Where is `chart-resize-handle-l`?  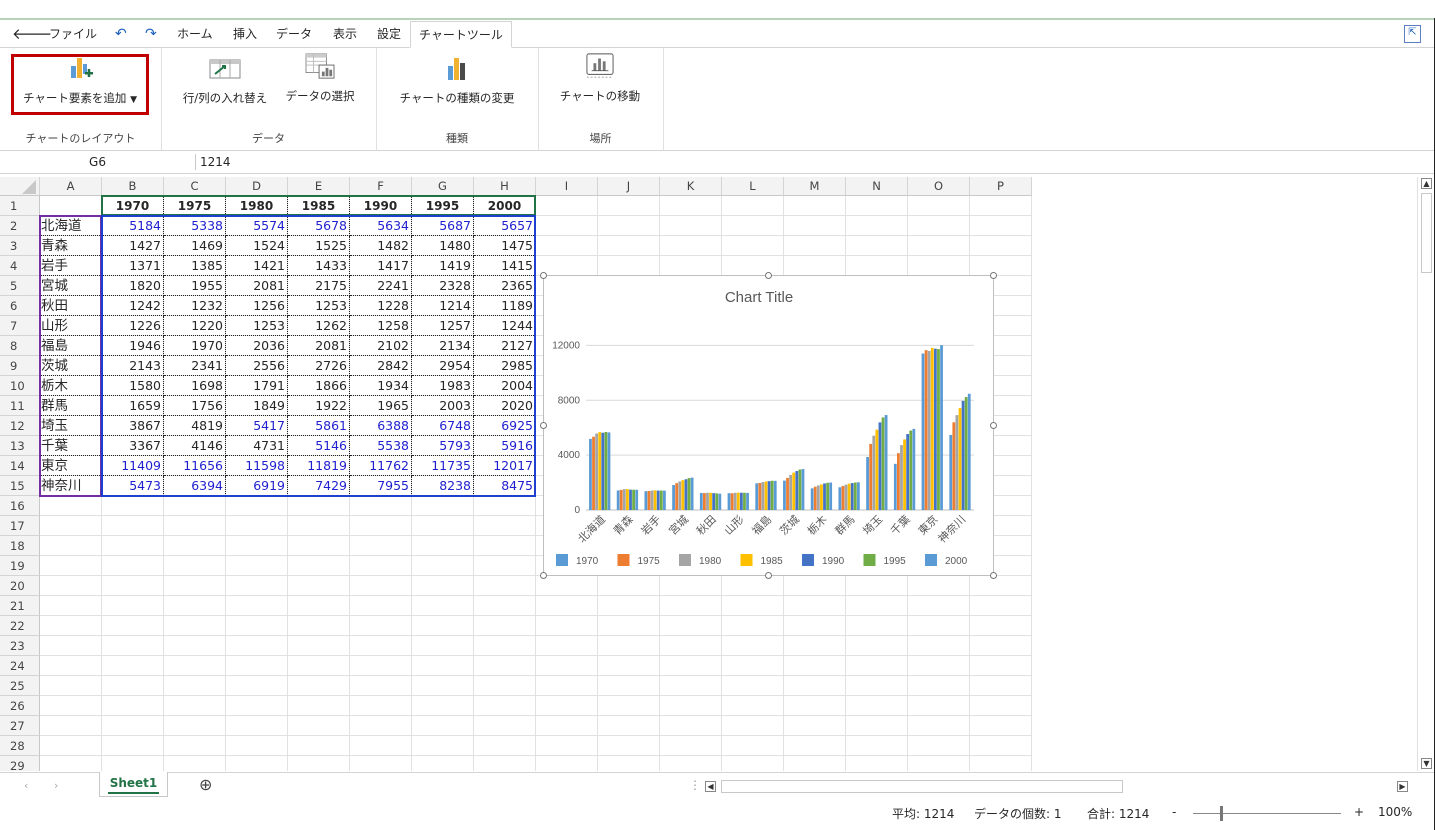 chart-resize-handle-l is located at coordinates (543, 425).